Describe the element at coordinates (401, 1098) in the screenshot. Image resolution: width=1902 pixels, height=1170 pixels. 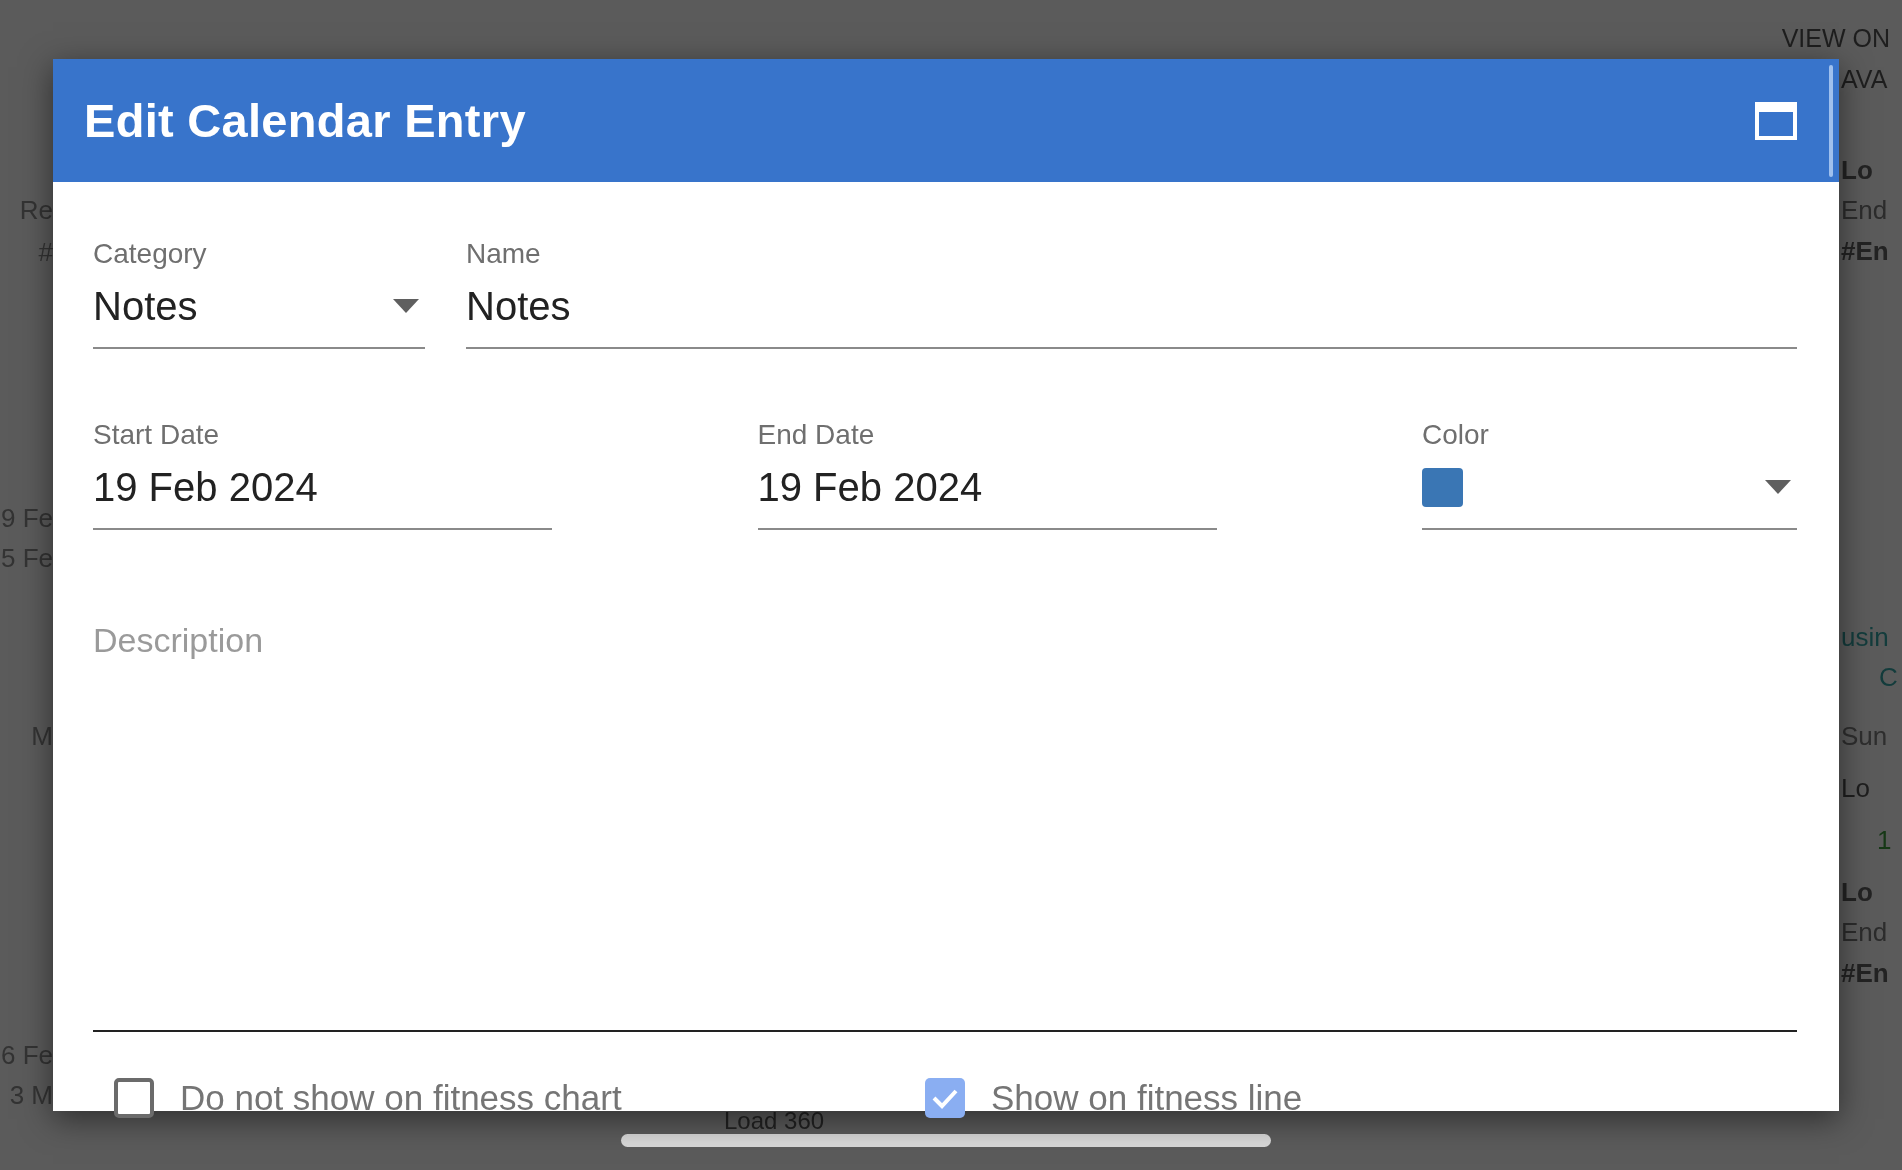
I see `checkbox-label: Do not show on fitness chart` at that location.